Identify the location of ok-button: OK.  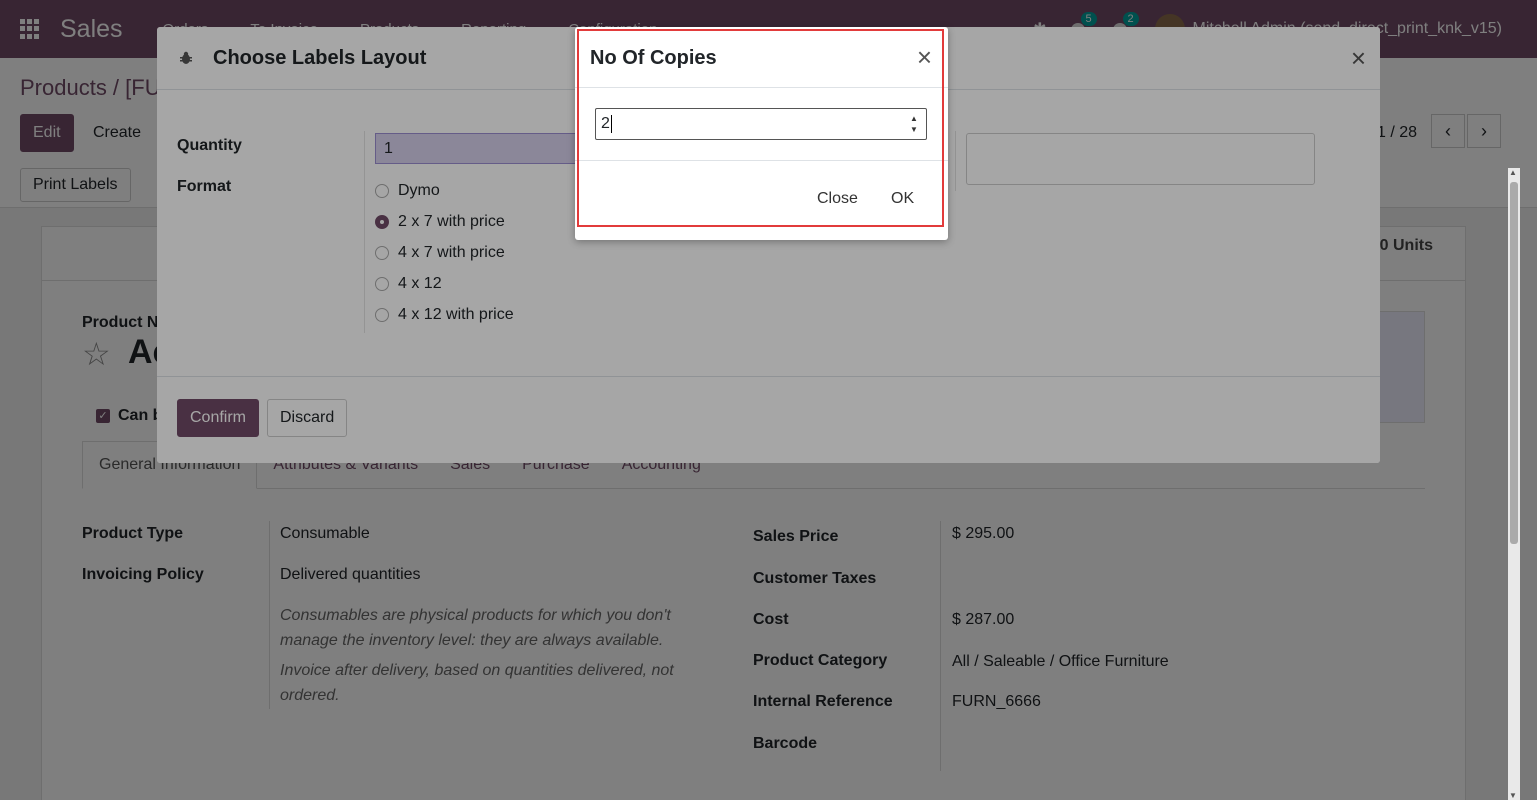
(902, 199).